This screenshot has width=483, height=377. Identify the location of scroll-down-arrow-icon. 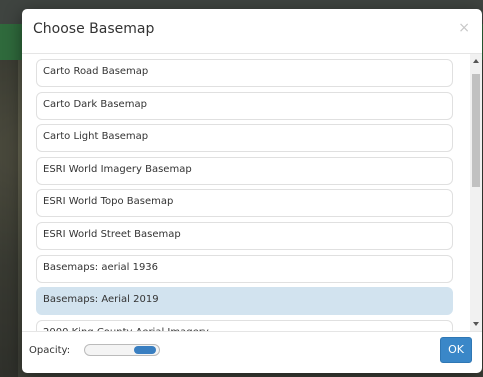
(476, 324).